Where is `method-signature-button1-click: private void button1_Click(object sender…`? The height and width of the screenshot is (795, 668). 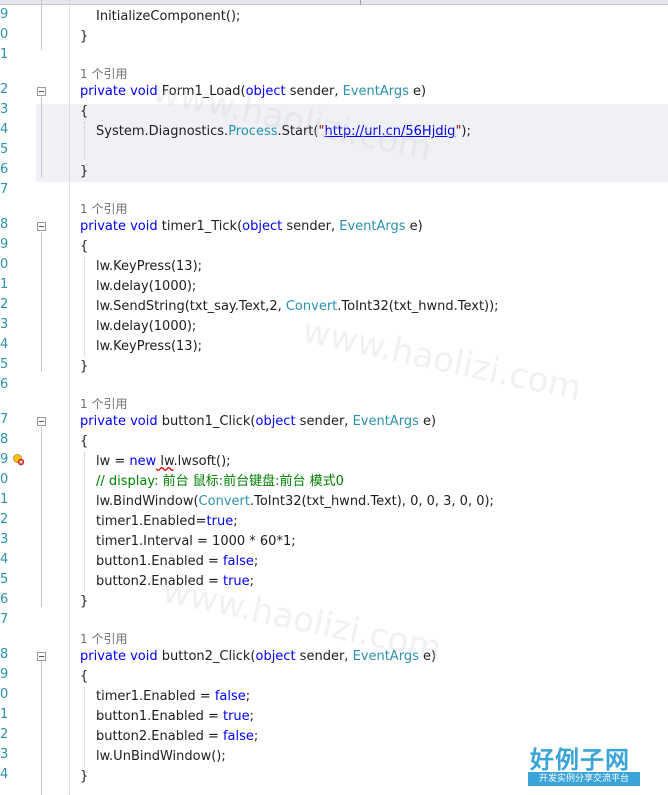 method-signature-button1-click: private void button1_Click(object sender… is located at coordinates (258, 421).